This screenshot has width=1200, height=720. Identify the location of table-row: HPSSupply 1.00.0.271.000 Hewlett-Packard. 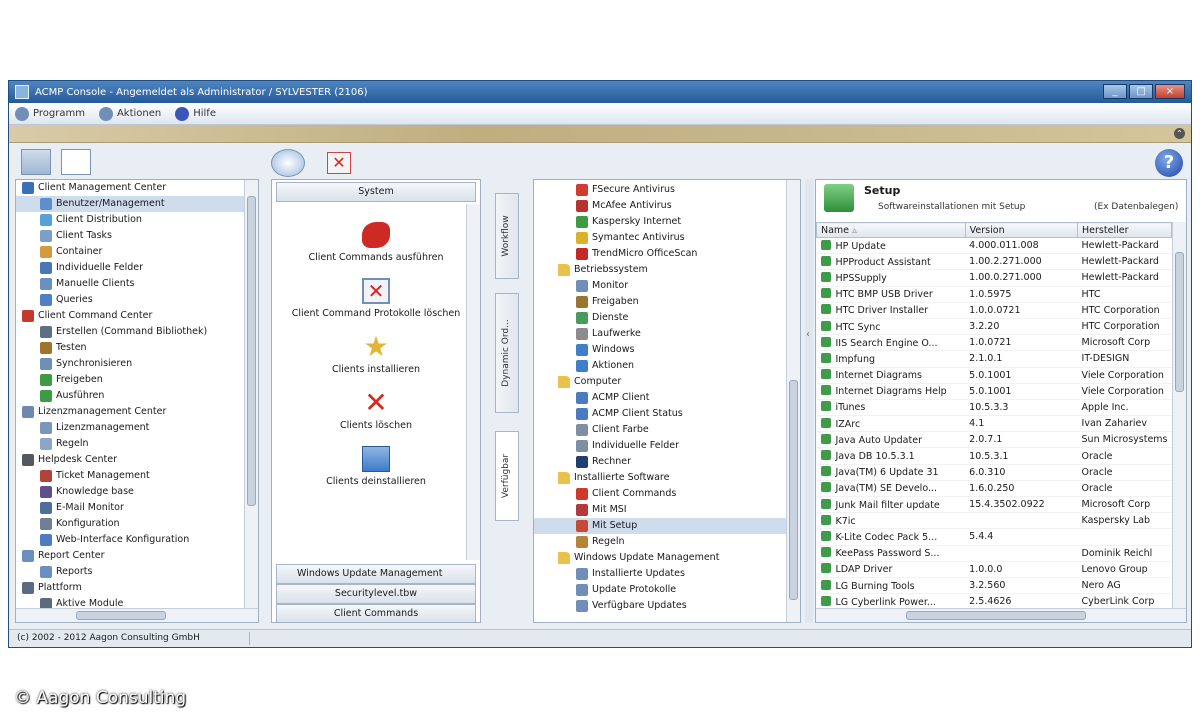
(994, 278).